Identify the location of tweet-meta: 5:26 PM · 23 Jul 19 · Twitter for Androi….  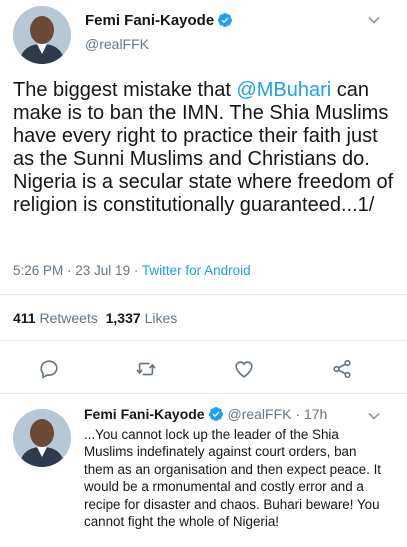
(132, 270).